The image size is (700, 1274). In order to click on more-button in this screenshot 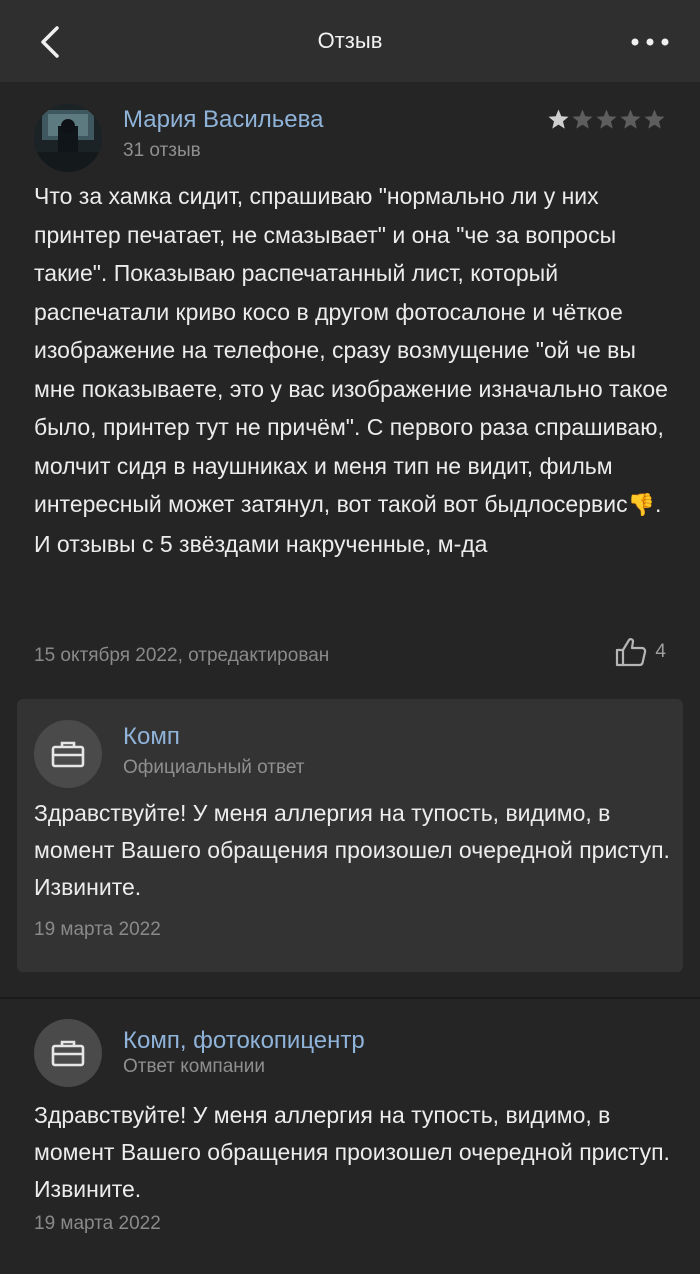, I will do `click(650, 42)`.